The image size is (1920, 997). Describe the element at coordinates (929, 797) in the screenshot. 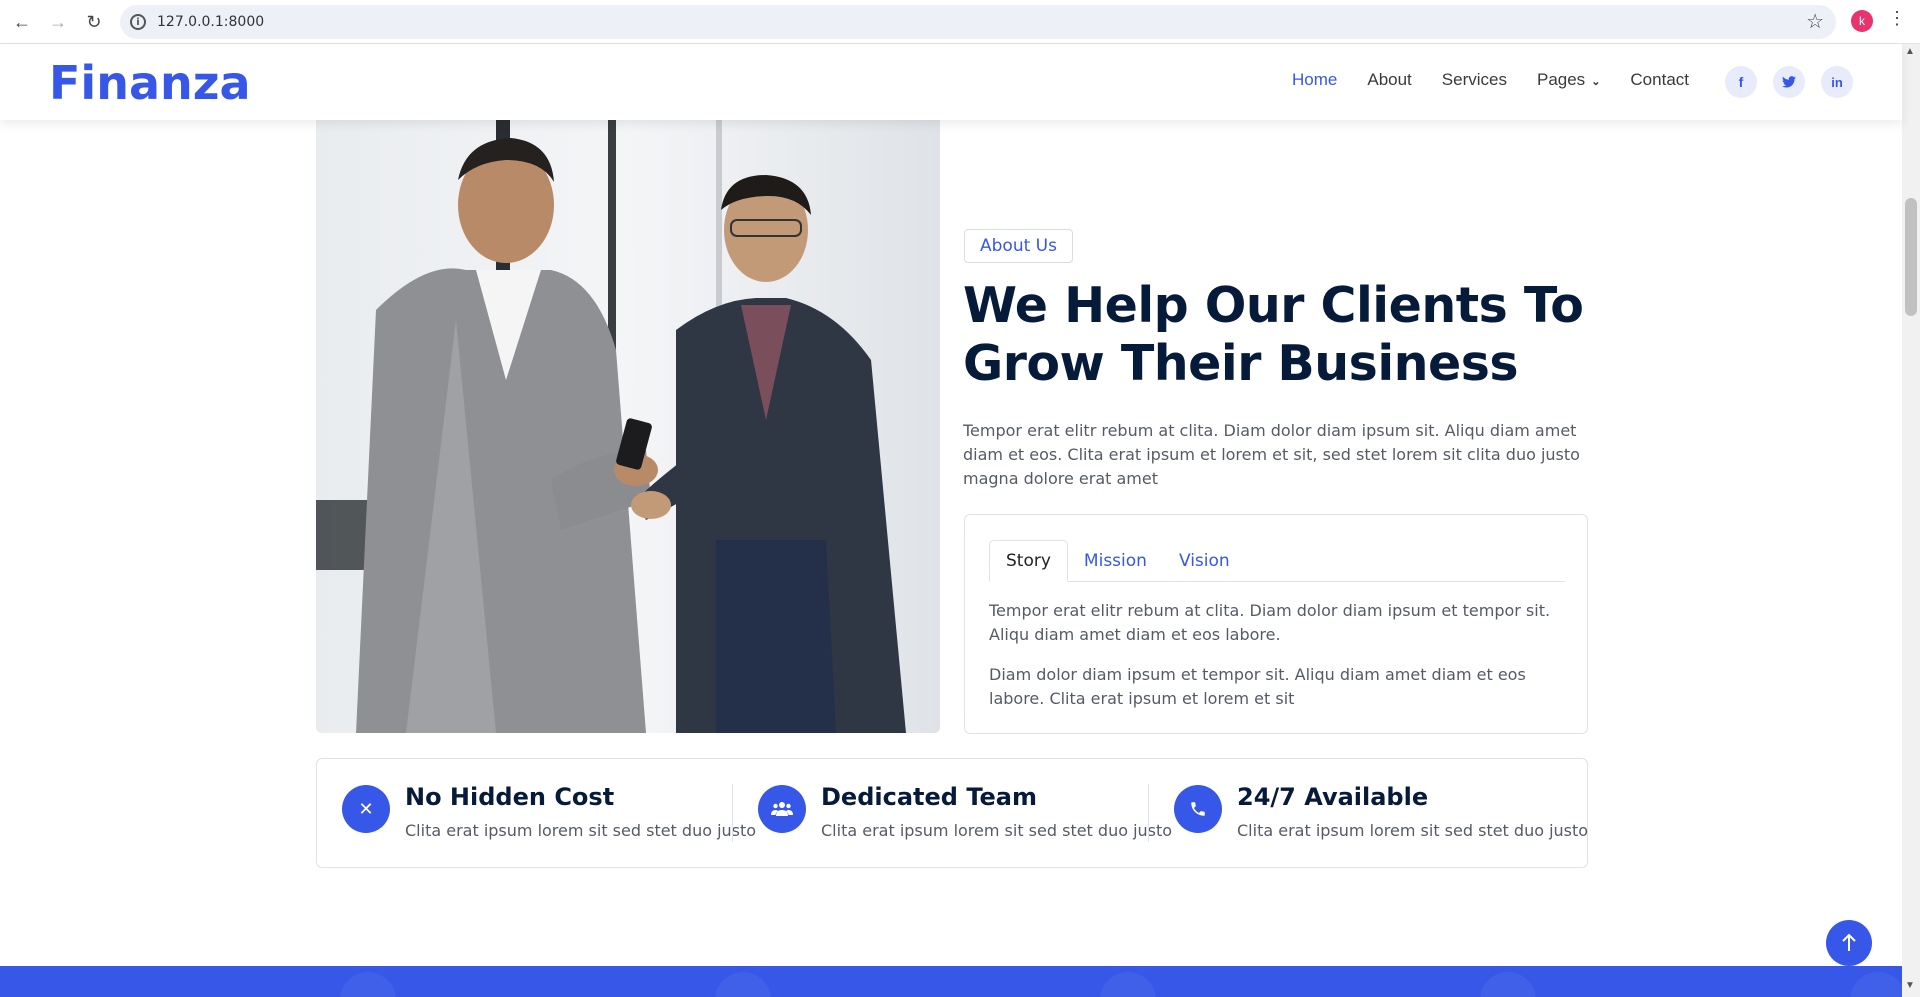

I see `feature-title: Dedicated Team` at that location.